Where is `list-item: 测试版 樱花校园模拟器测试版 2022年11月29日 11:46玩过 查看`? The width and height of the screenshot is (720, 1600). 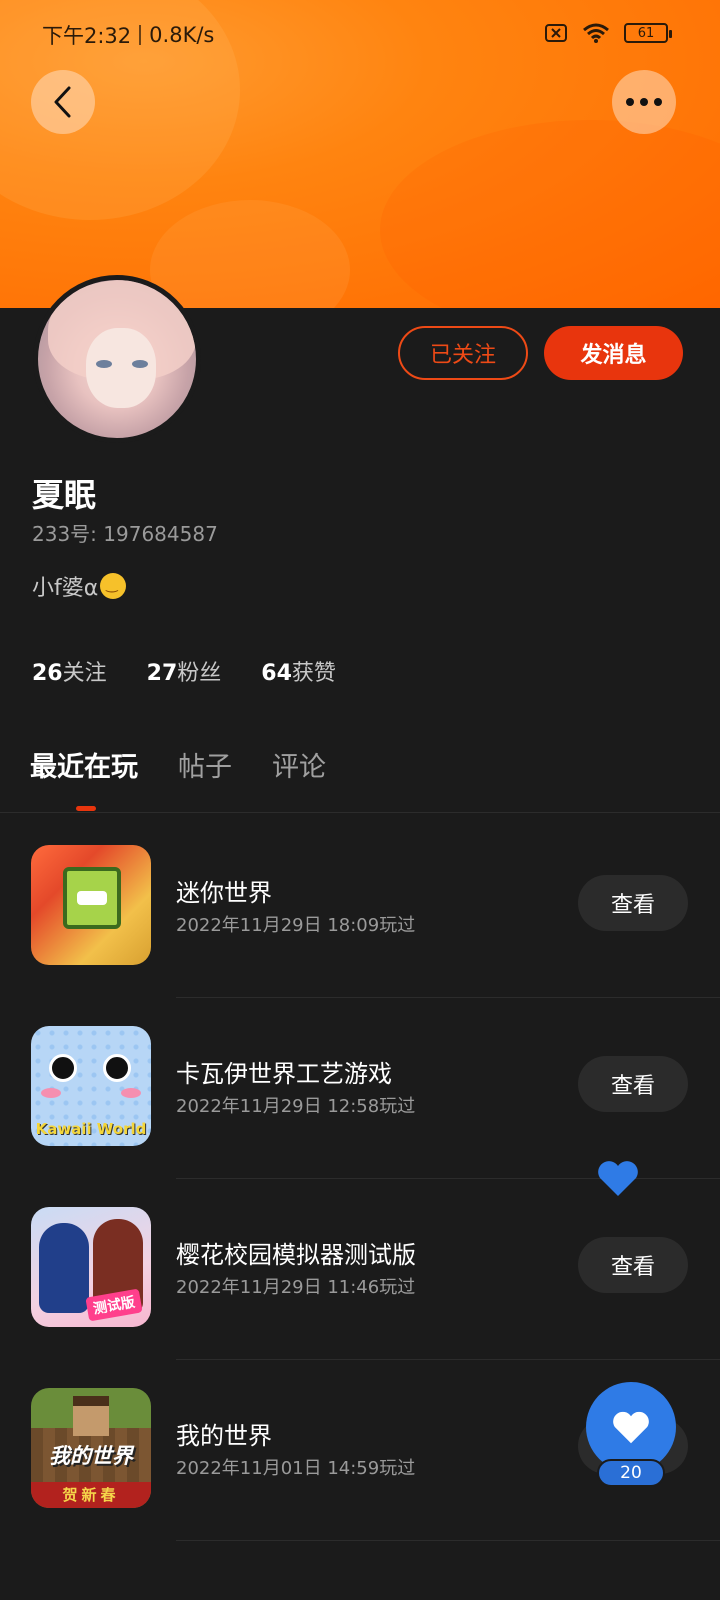
list-item: 测试版 樱花校园模拟器测试版 2022年11月29日 11:46玩过 查看 is located at coordinates (360, 1267).